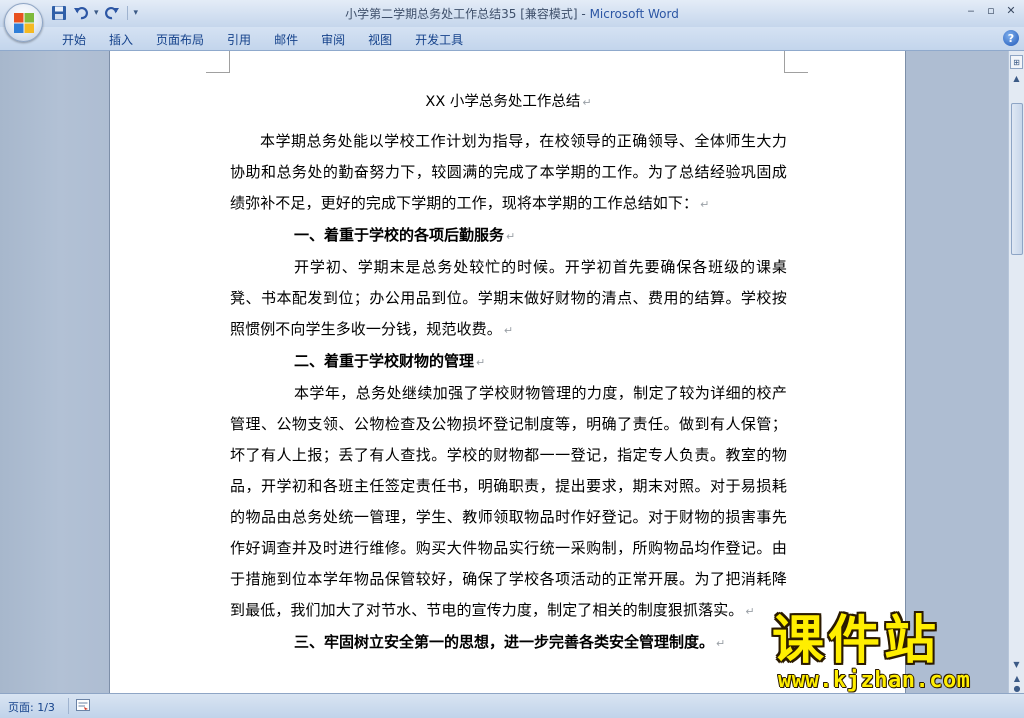 The height and width of the screenshot is (718, 1024). I want to click on tab-0: 开始, so click(73, 40).